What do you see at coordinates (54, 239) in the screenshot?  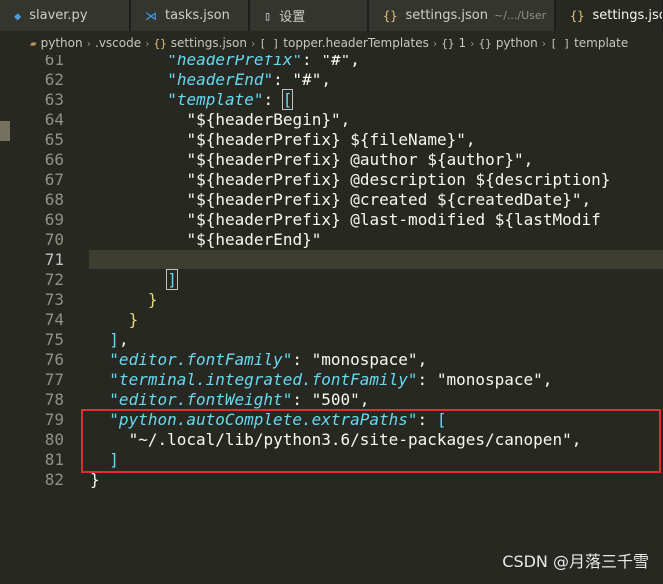 I see `line-number: 70` at bounding box center [54, 239].